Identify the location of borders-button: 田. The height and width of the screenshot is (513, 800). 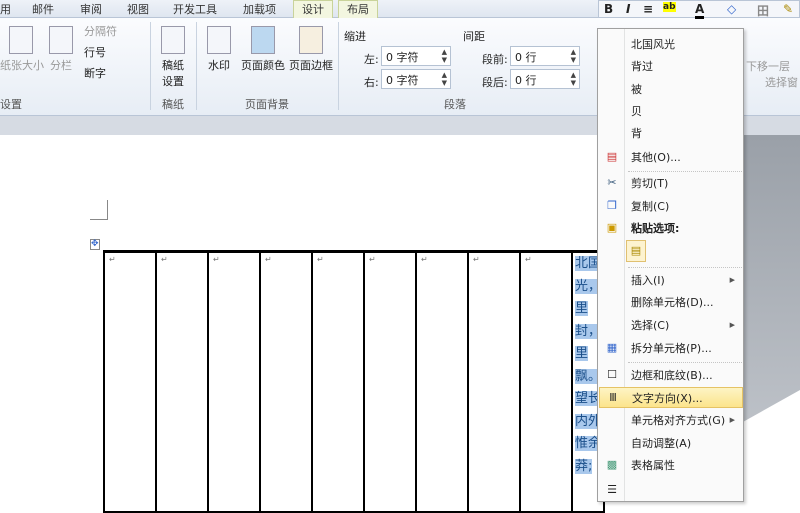
(763, 10).